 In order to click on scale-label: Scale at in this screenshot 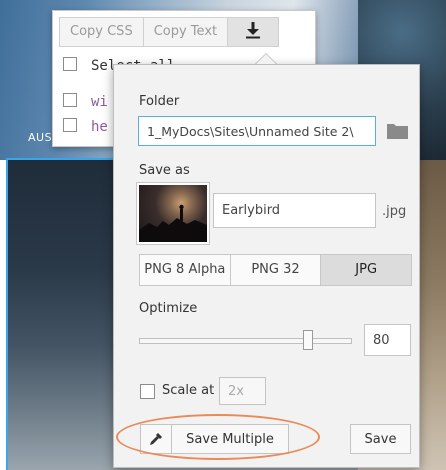, I will do `click(188, 390)`.